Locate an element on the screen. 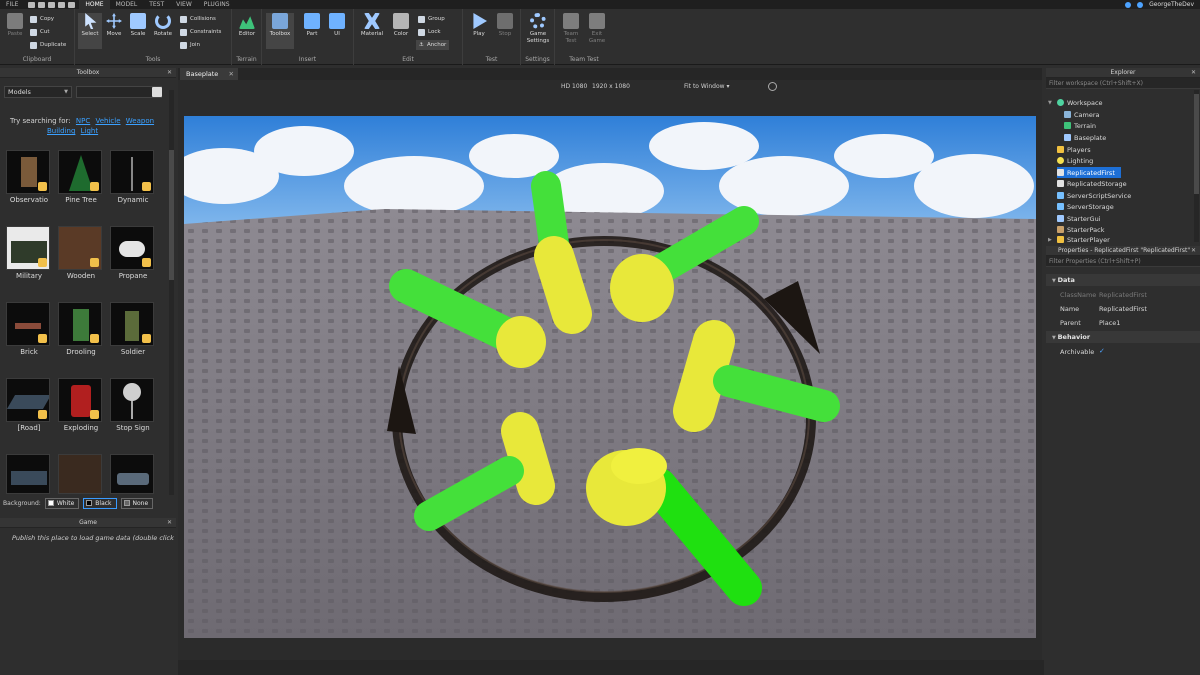 Image resolution: width=1200 pixels, height=675 pixels. background-black-button: Black is located at coordinates (100, 503).